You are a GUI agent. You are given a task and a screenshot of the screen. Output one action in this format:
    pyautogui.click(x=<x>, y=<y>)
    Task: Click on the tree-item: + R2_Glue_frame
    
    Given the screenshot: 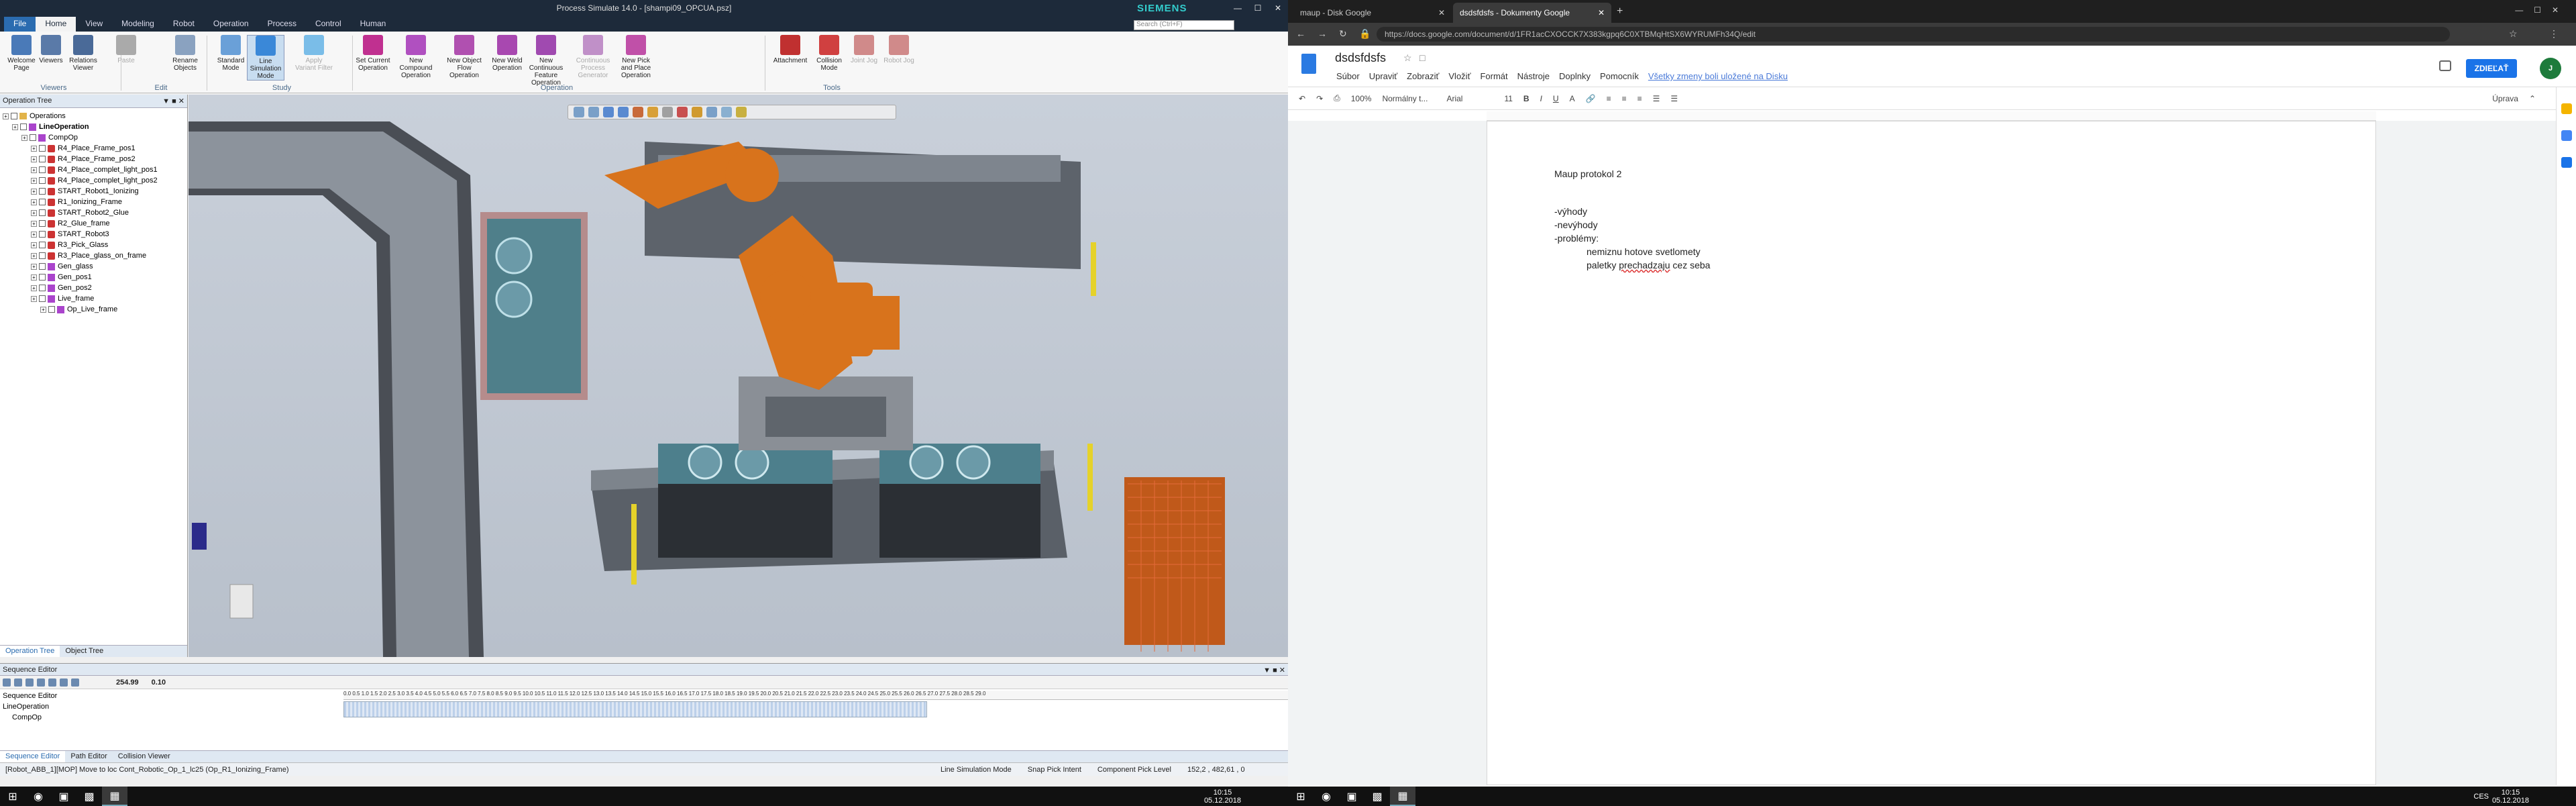 What is the action you would take?
    pyautogui.click(x=93, y=223)
    